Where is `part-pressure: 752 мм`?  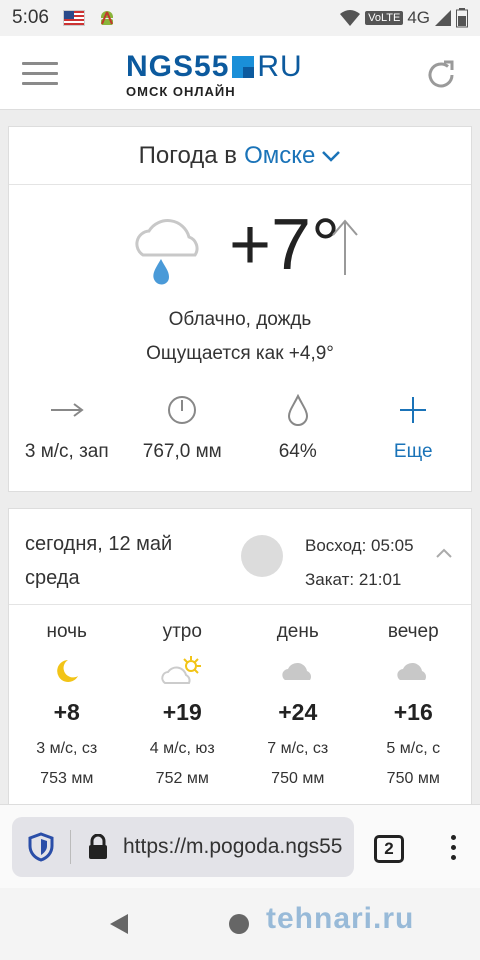 part-pressure: 752 мм is located at coordinates (182, 778).